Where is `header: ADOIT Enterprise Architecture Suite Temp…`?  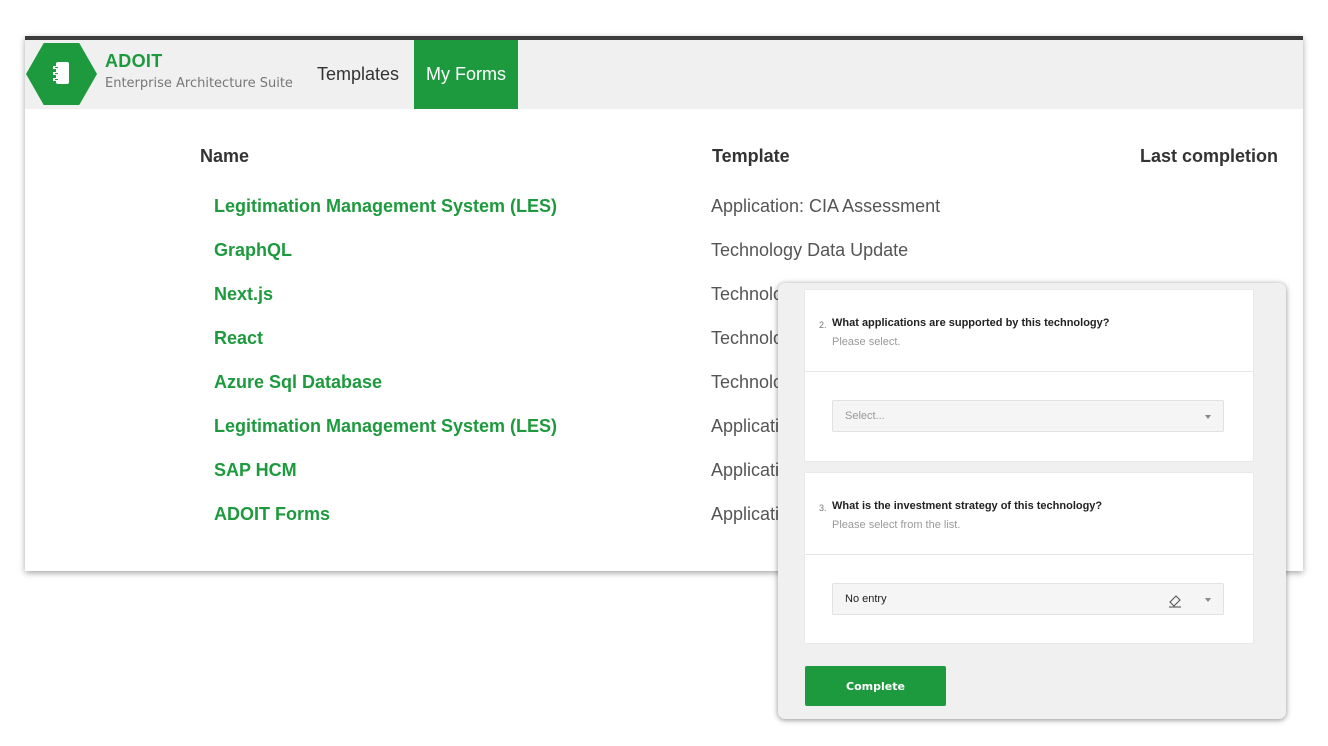 header: ADOIT Enterprise Architecture Suite Temp… is located at coordinates (664, 74).